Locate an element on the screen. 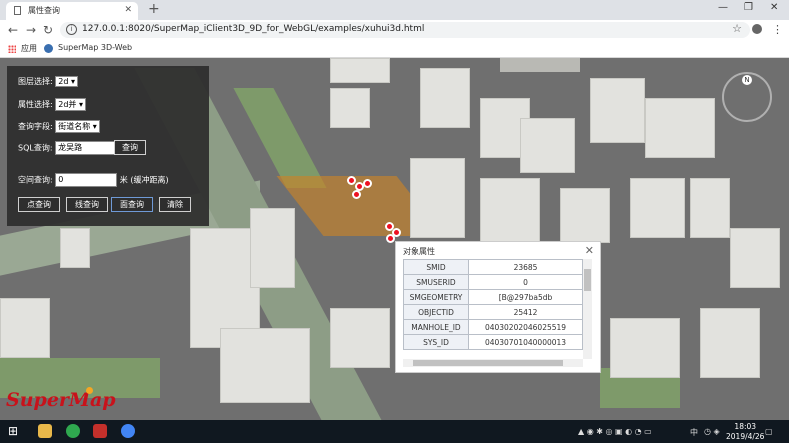  space-row: 空间查询: 0 米 (缓冲距离) is located at coordinates (93, 180).